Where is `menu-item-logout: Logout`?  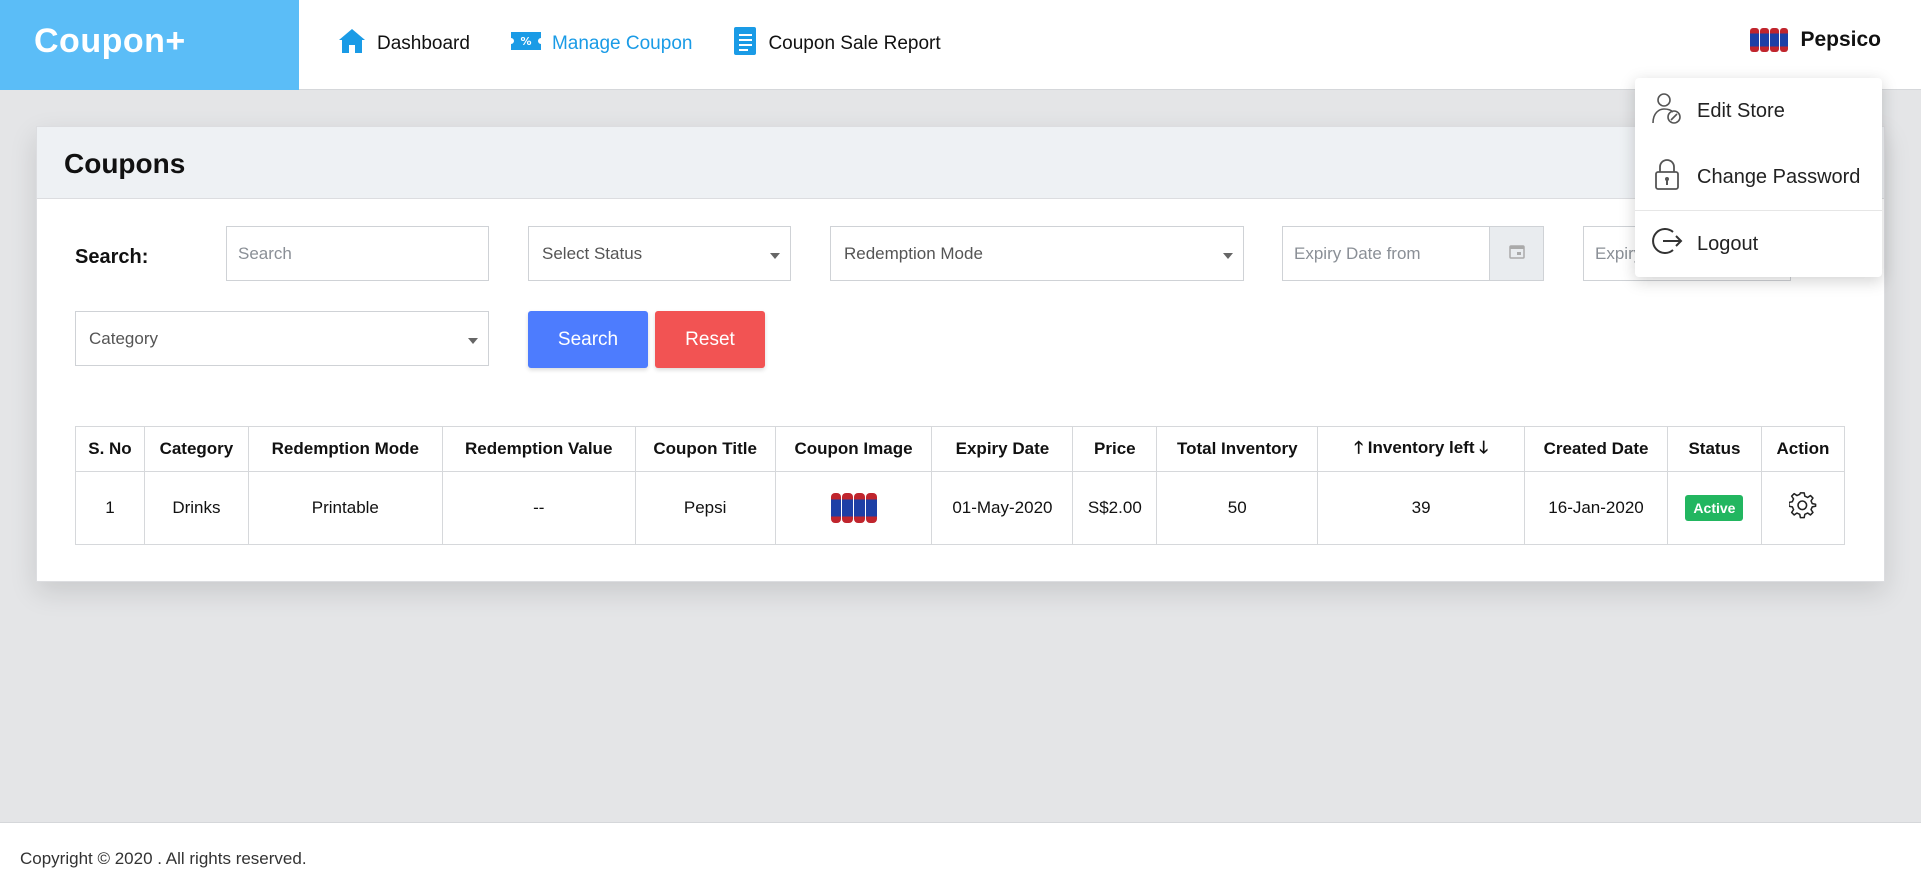
menu-item-logout: Logout is located at coordinates (1758, 244).